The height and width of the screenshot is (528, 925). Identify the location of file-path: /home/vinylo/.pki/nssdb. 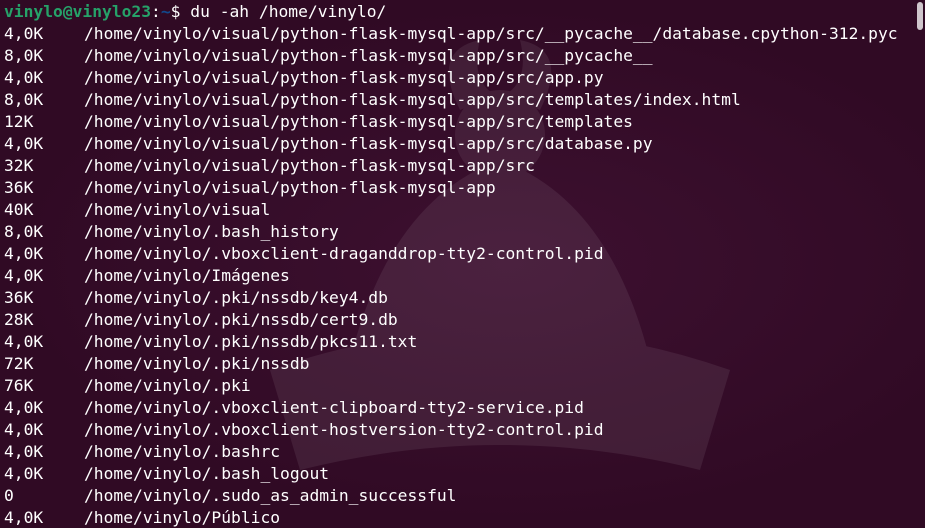
(197, 363).